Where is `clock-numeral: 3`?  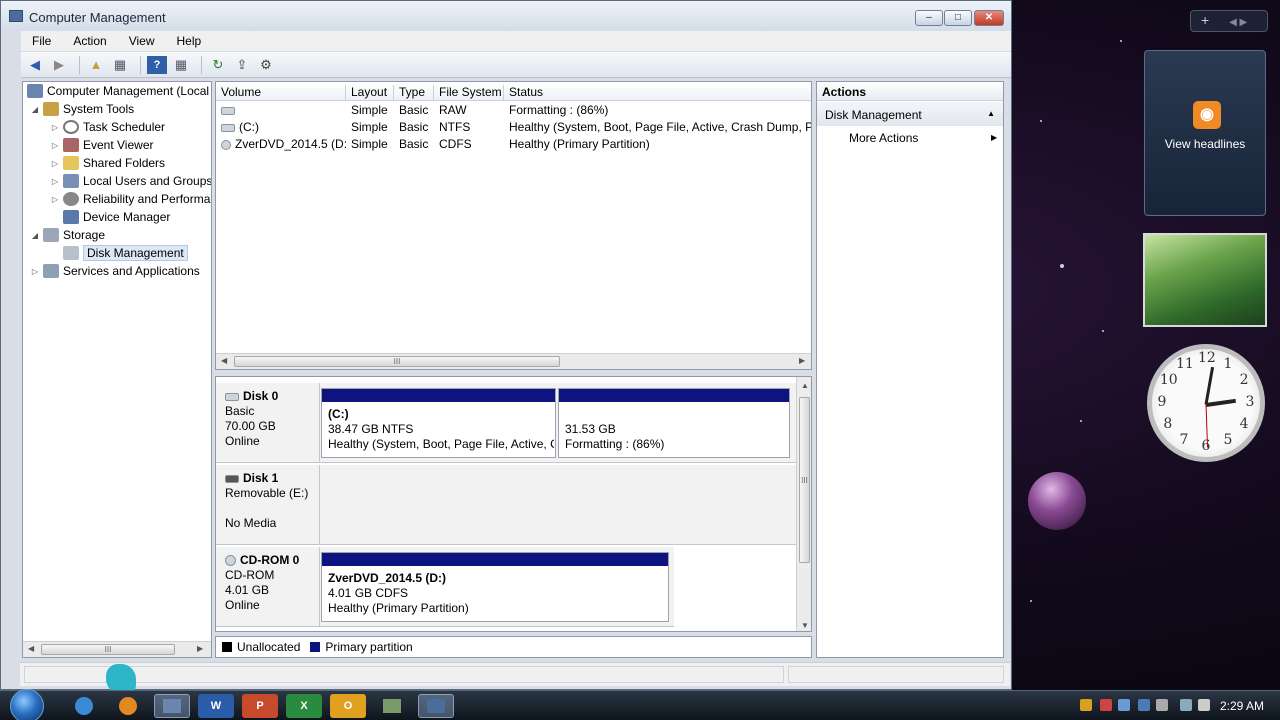 clock-numeral: 3 is located at coordinates (1250, 402).